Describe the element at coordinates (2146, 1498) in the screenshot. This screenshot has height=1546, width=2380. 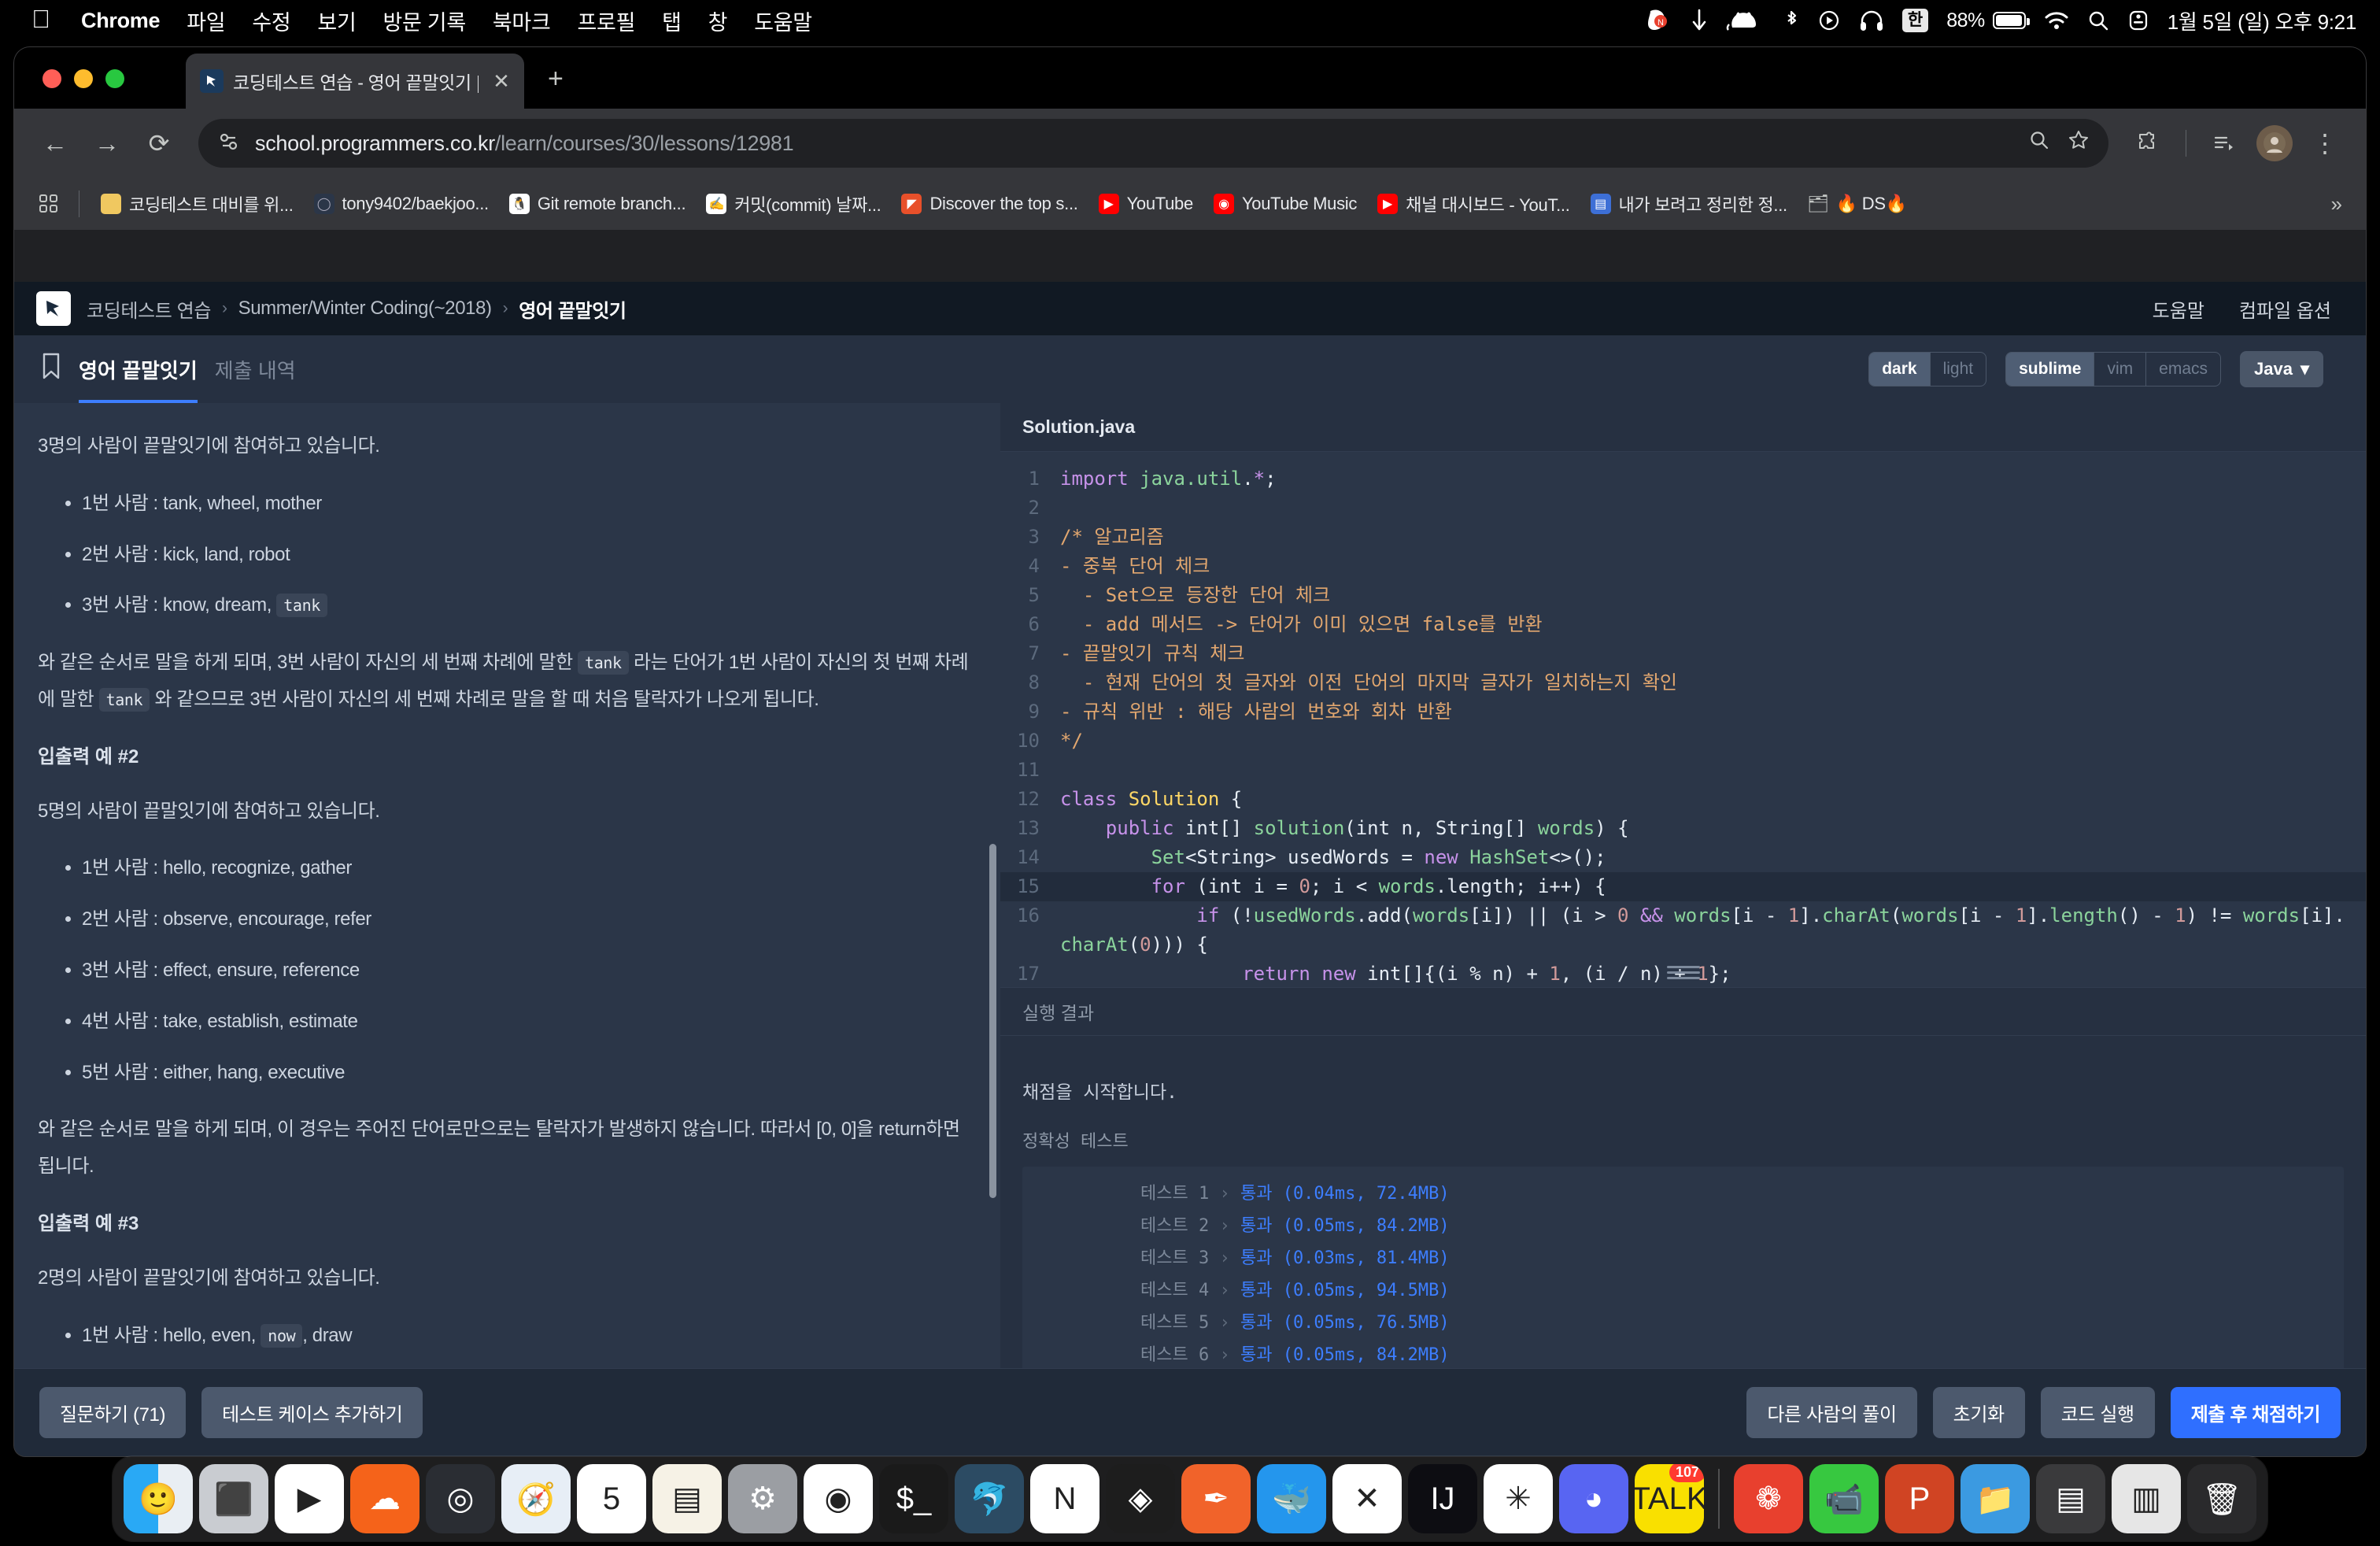
I see `dock-item-stack-2: ▥` at that location.